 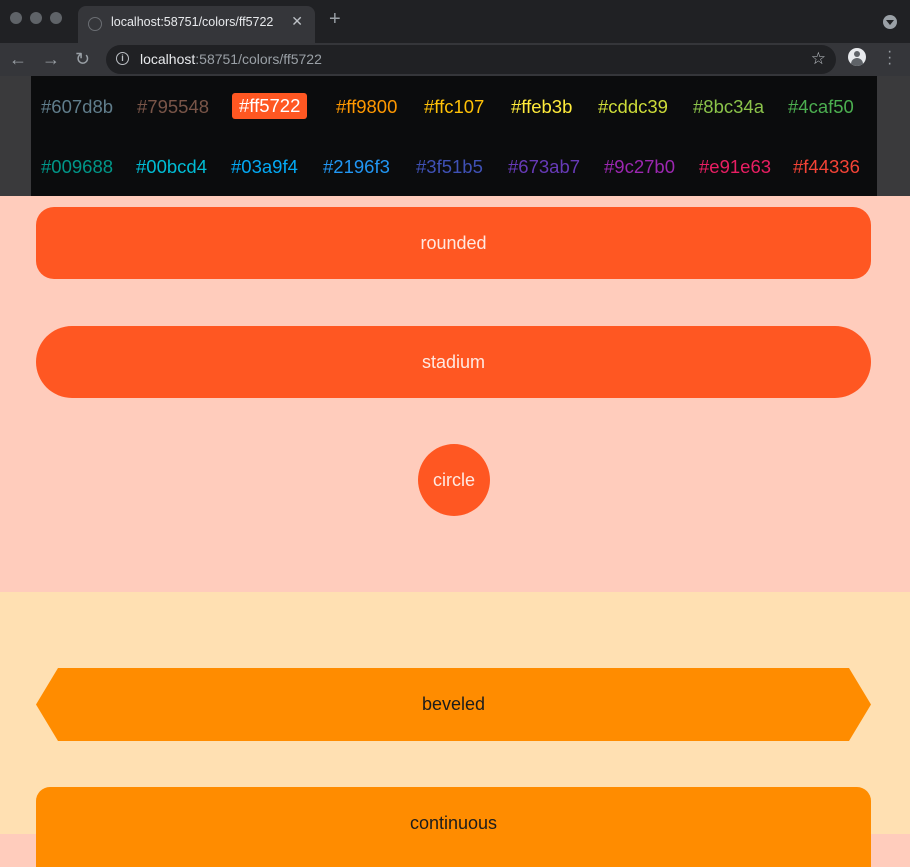 What do you see at coordinates (541, 107) in the screenshot?
I see `color-swatch-ffeb3b: #ffeb3b` at bounding box center [541, 107].